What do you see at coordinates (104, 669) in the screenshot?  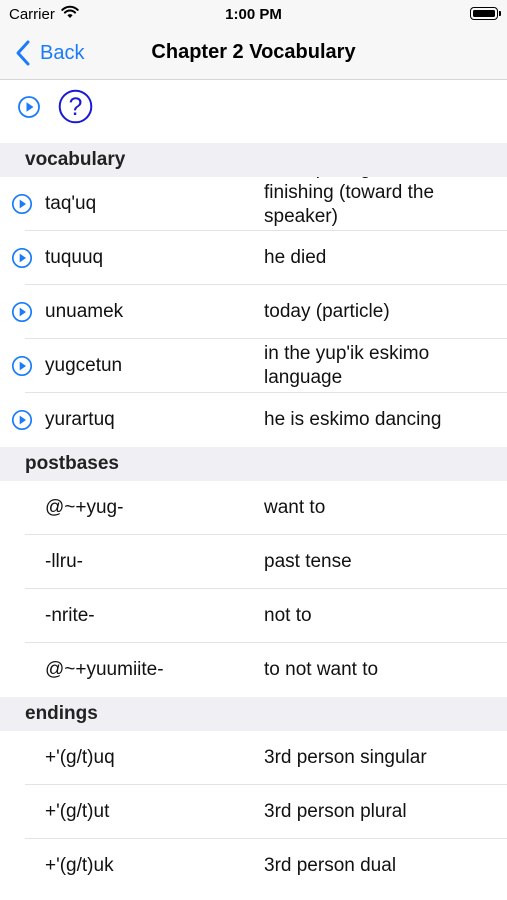 I see `term-label: @~+yuumiite-` at bounding box center [104, 669].